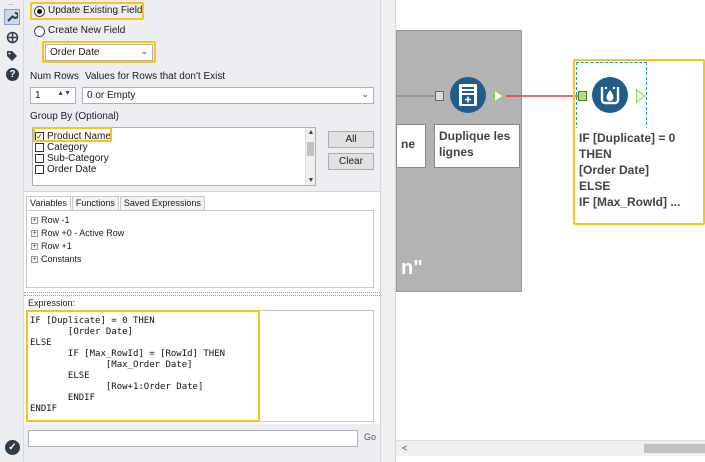 The width and height of the screenshot is (705, 462). Describe the element at coordinates (202, 259) in the screenshot. I see `tree-item: + Constants` at that location.